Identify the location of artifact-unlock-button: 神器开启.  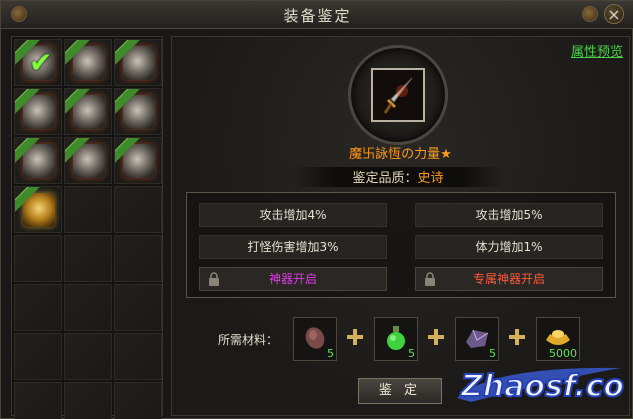
(293, 279).